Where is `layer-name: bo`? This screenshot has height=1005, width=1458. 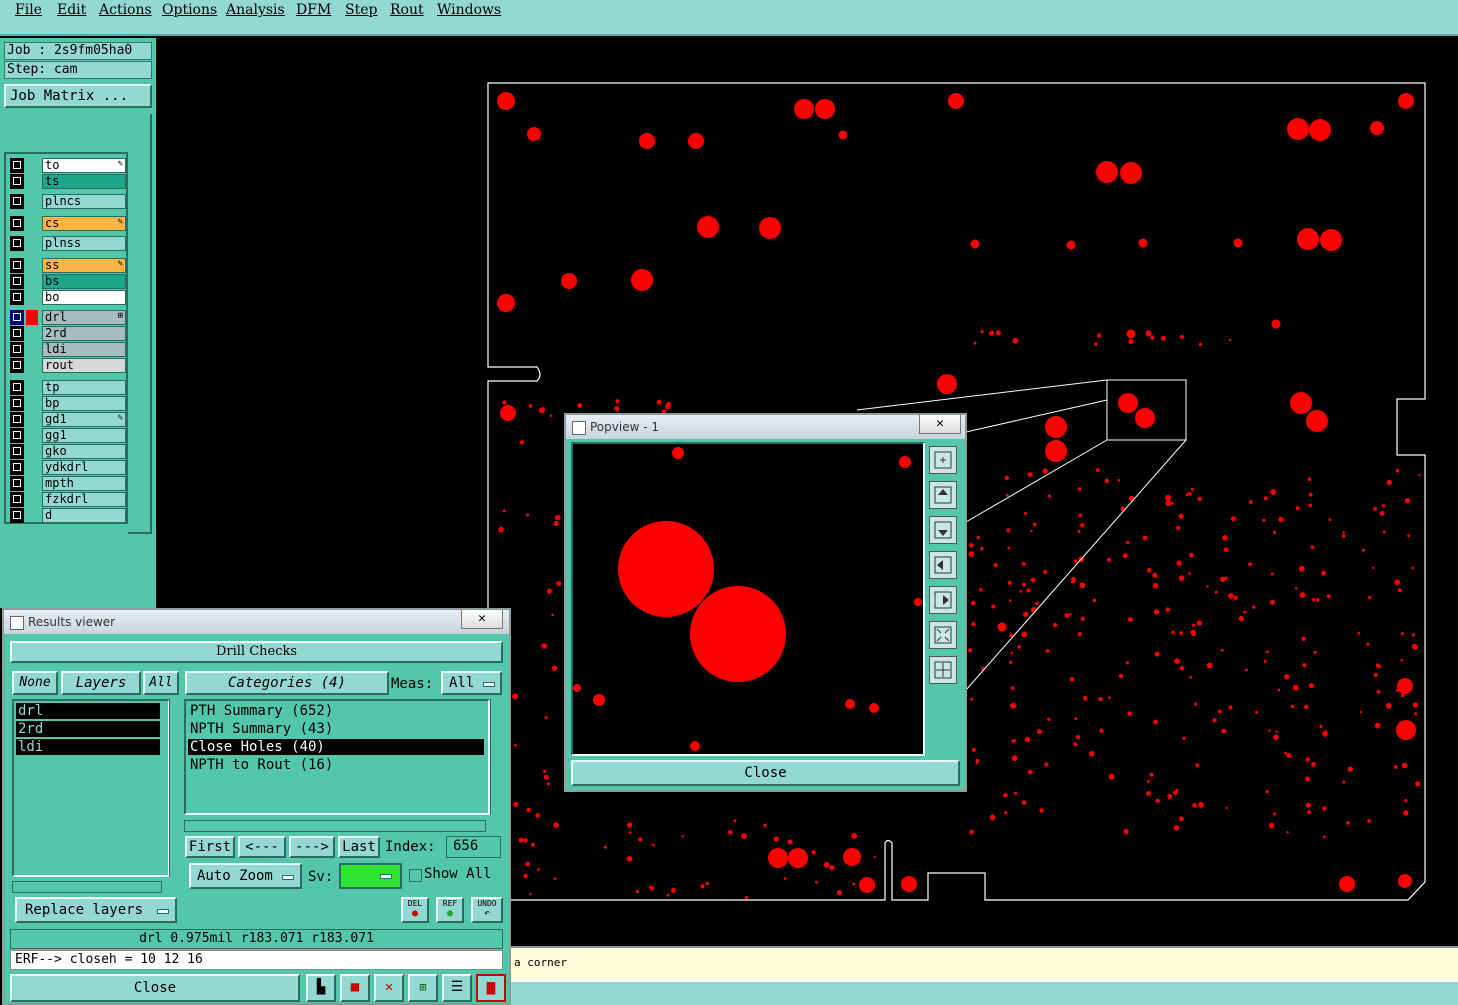 layer-name: bo is located at coordinates (84, 297).